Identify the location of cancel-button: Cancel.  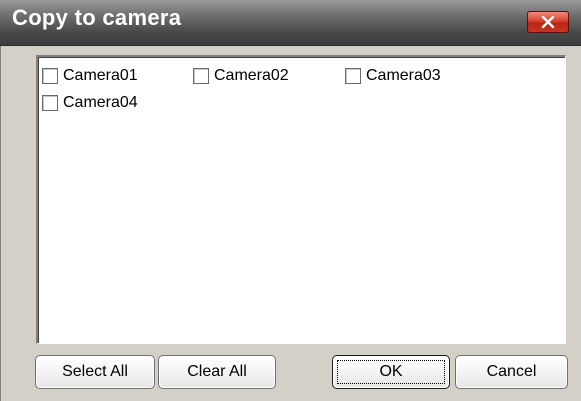
(511, 372).